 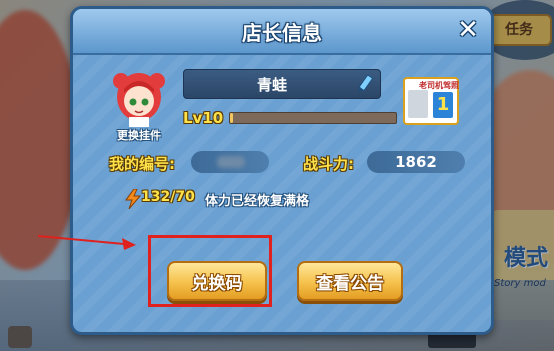 What do you see at coordinates (139, 135) in the screenshot?
I see `change-pendant-label: 更换挂件` at bounding box center [139, 135].